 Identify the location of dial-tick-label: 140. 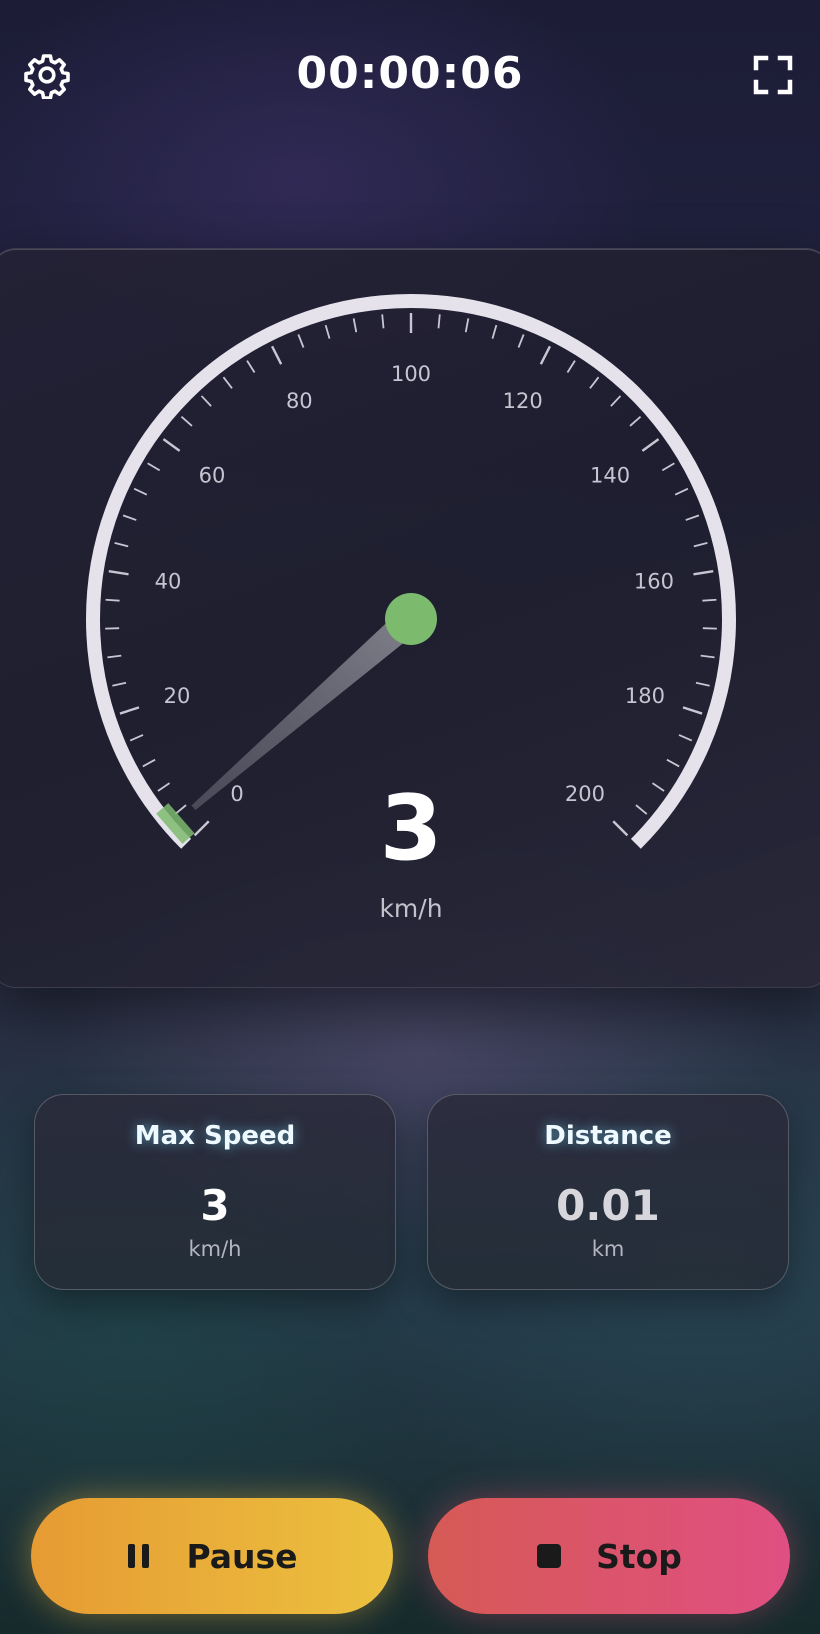
(610, 475).